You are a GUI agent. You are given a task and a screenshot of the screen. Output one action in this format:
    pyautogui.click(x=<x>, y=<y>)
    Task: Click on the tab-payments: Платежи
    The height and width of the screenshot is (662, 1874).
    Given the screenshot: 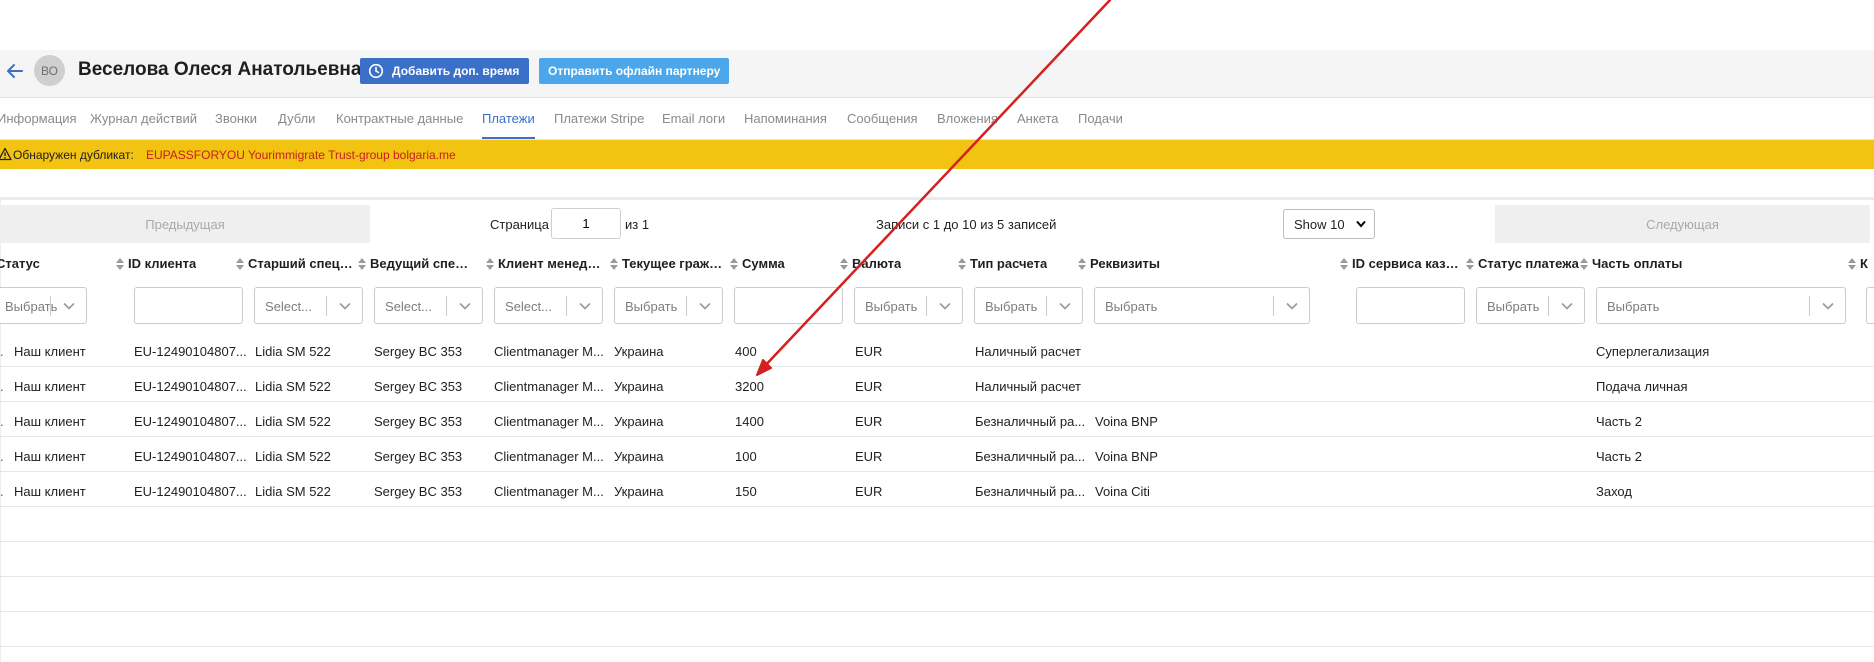 What is the action you would take?
    pyautogui.click(x=508, y=118)
    